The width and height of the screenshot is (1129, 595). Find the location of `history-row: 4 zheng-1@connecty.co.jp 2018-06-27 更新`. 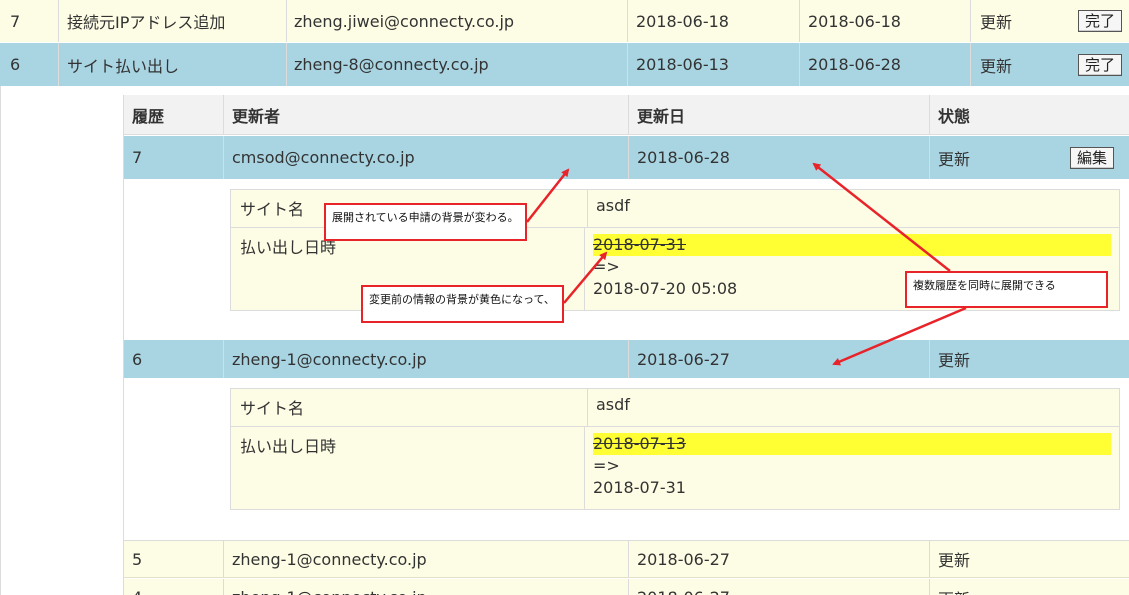

history-row: 4 zheng-1@connecty.co.jp 2018-06-27 更新 is located at coordinates (626, 587).